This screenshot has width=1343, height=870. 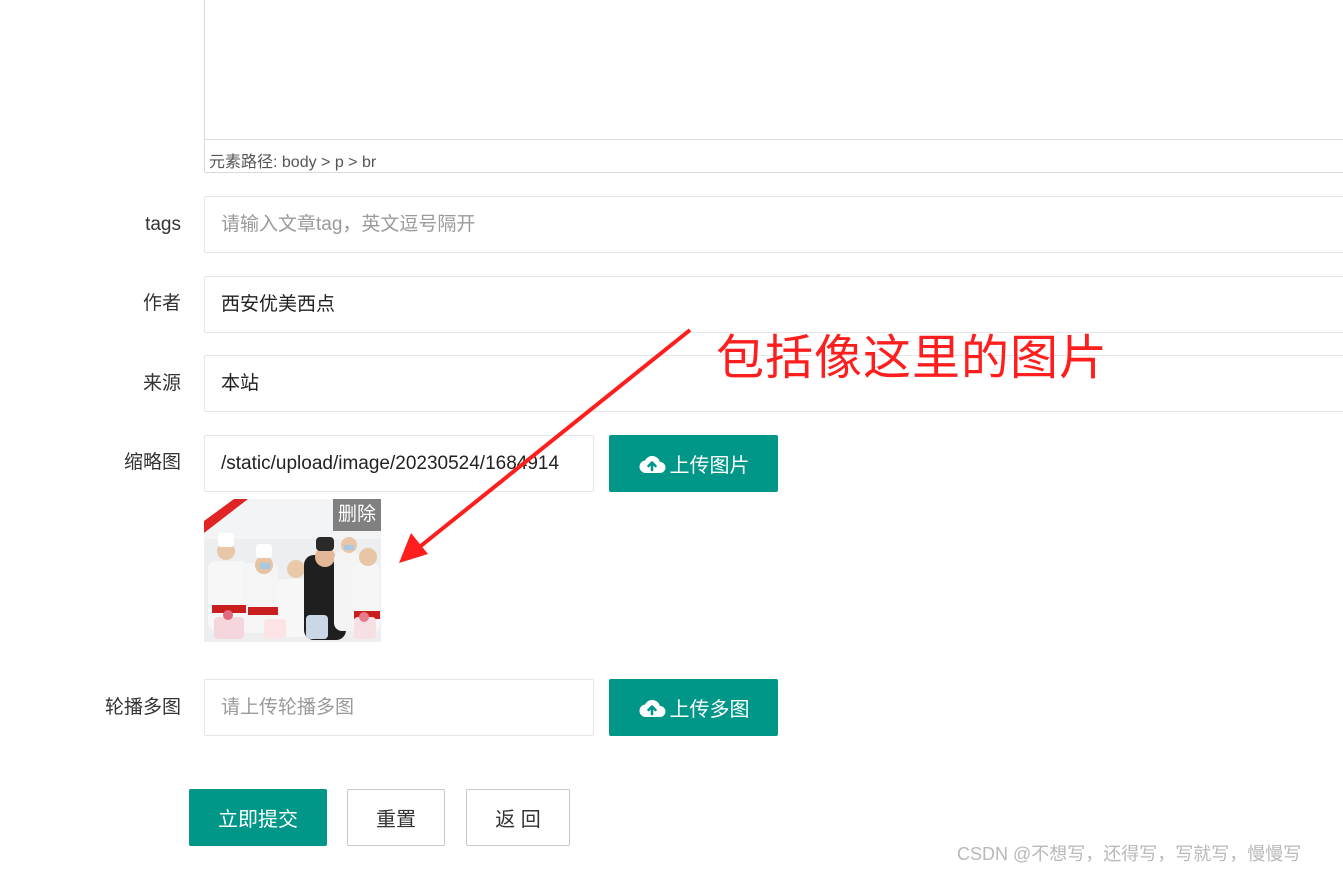 What do you see at coordinates (912, 358) in the screenshot?
I see `annotation-text: 包括像这里的图片` at bounding box center [912, 358].